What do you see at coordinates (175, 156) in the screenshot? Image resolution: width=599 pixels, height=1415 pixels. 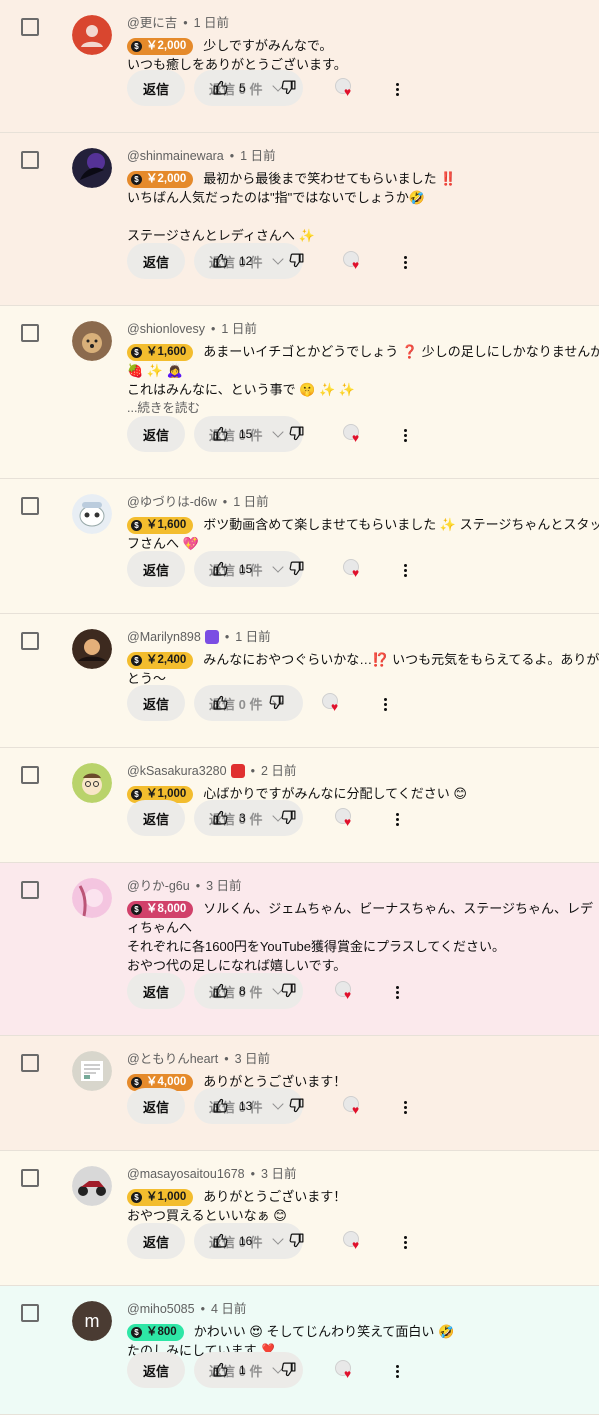 I see `comment-author: @shinmainewara` at bounding box center [175, 156].